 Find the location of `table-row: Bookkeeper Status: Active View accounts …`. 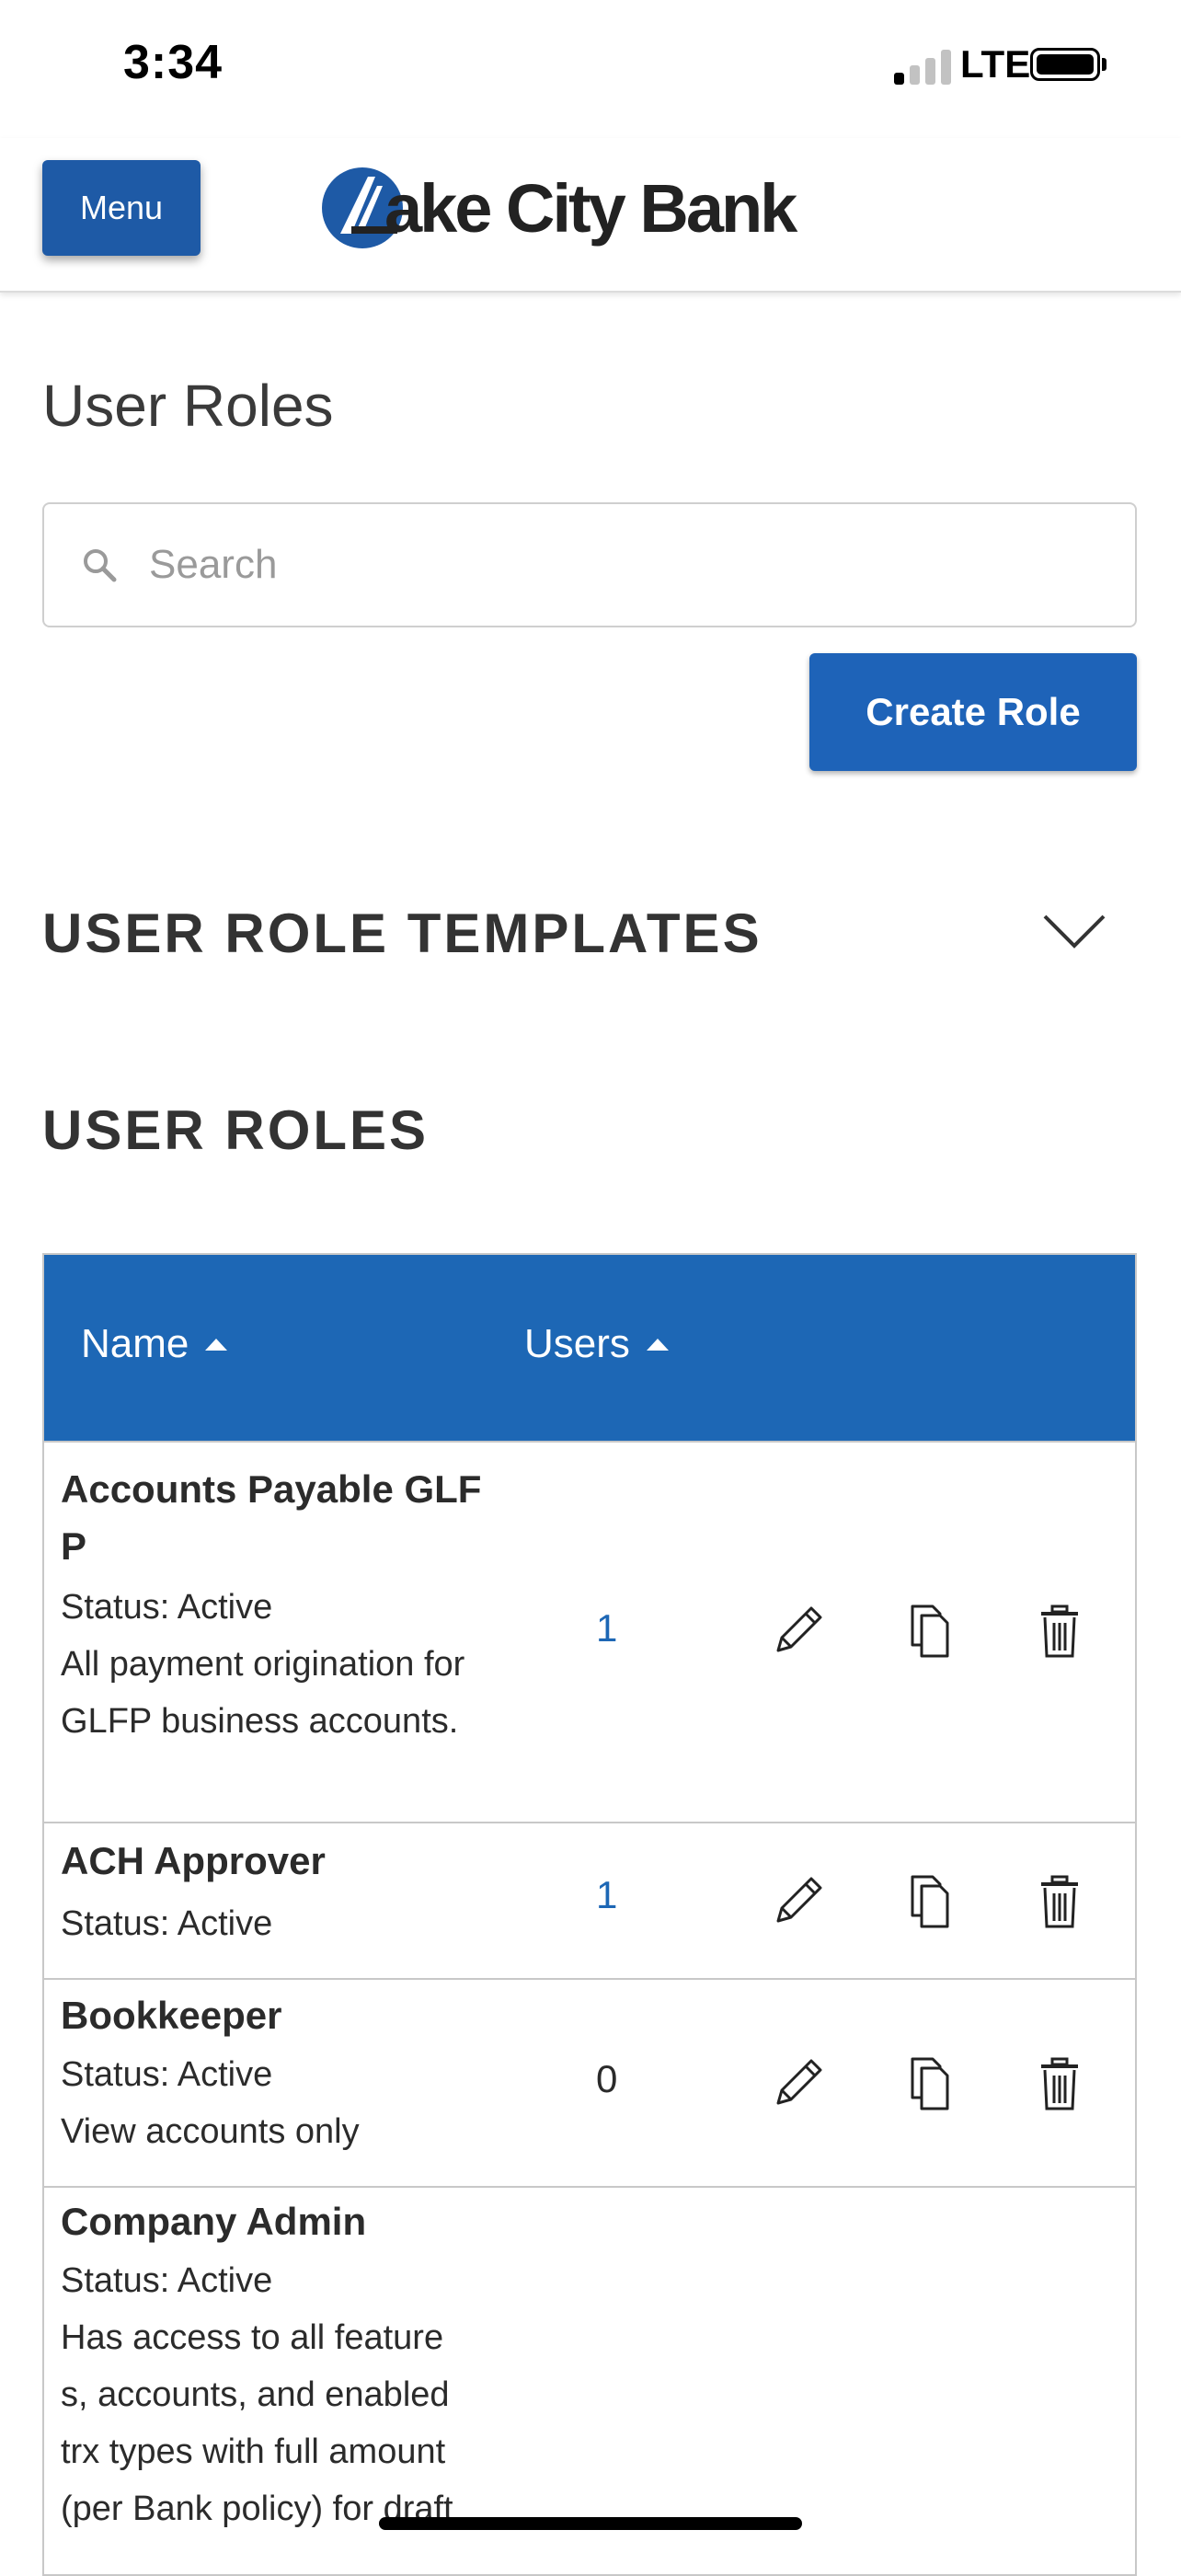

table-row: Bookkeeper Status: Active View accounts … is located at coordinates (589, 2082).